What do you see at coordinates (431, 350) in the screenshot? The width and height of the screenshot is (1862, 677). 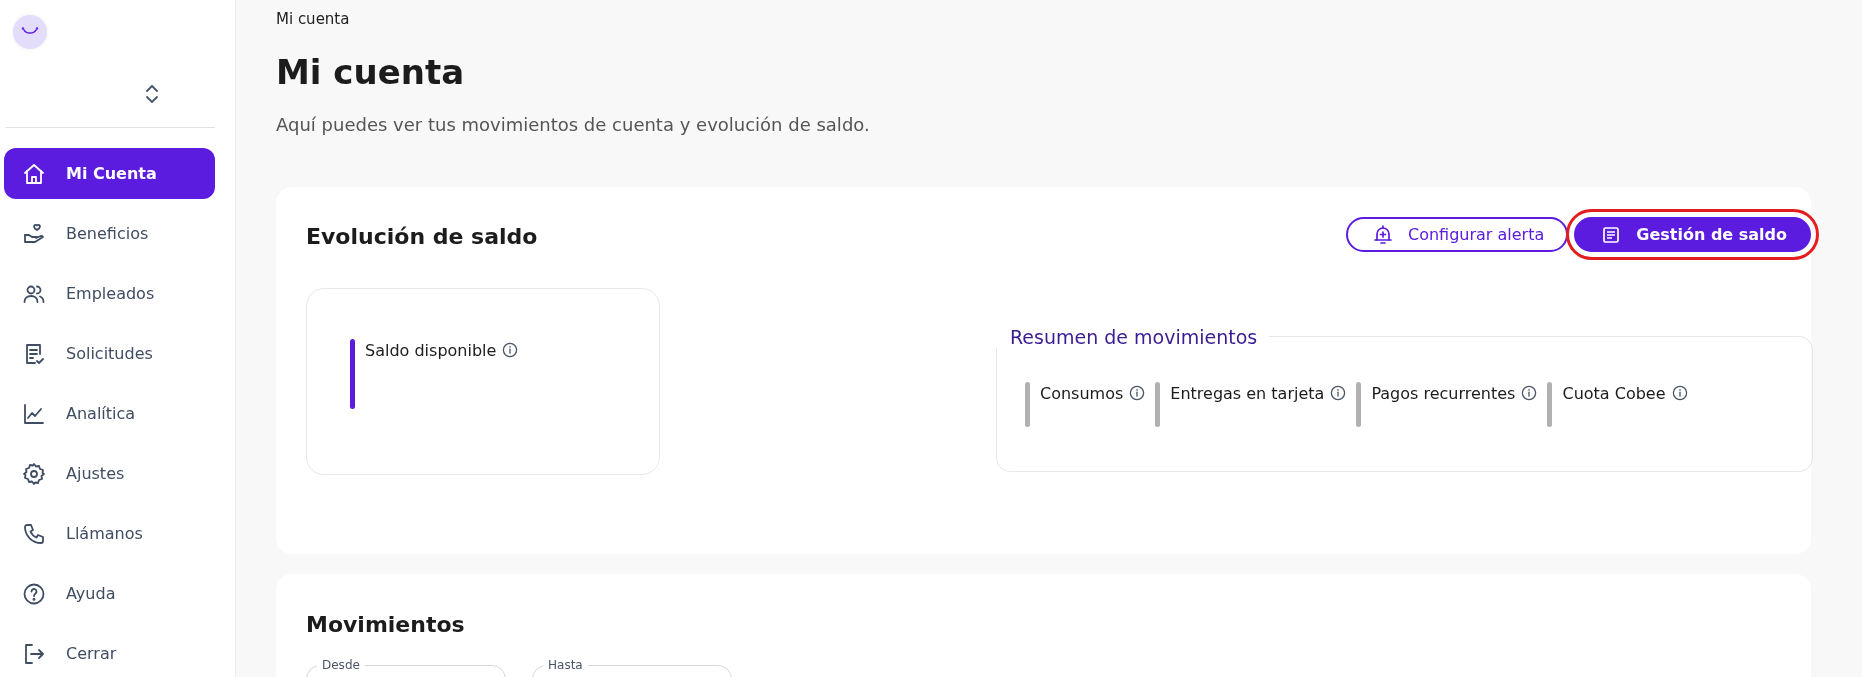 I see `balance-label: Saldo disponible` at bounding box center [431, 350].